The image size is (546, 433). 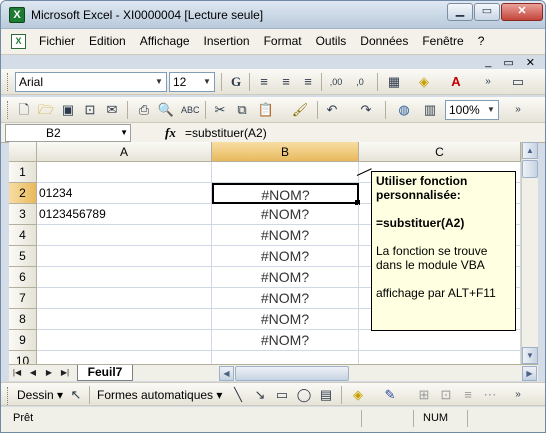 What do you see at coordinates (49, 373) in the screenshot?
I see `next-sheet-icon: ▶` at bounding box center [49, 373].